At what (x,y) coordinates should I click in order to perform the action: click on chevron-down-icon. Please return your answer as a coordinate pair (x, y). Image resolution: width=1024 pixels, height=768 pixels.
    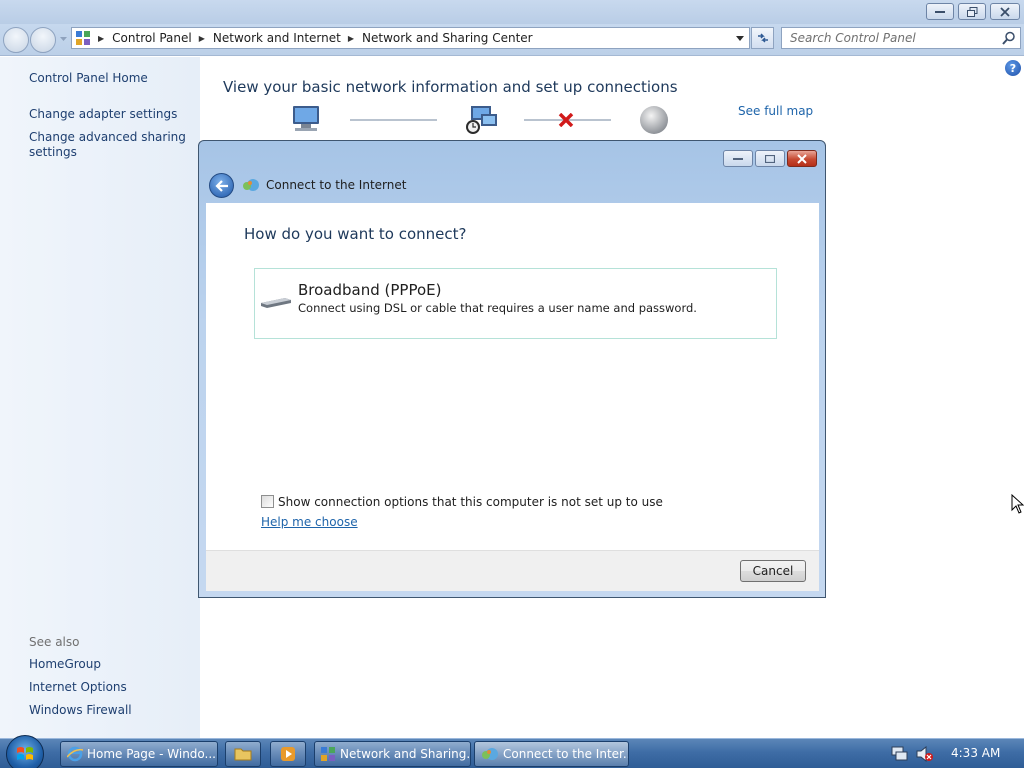
    Looking at the image, I should click on (740, 38).